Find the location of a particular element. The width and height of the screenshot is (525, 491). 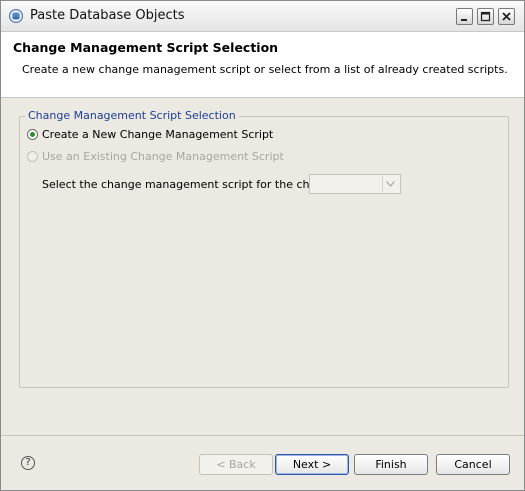

window-title: Paste Database Objects is located at coordinates (107, 15).